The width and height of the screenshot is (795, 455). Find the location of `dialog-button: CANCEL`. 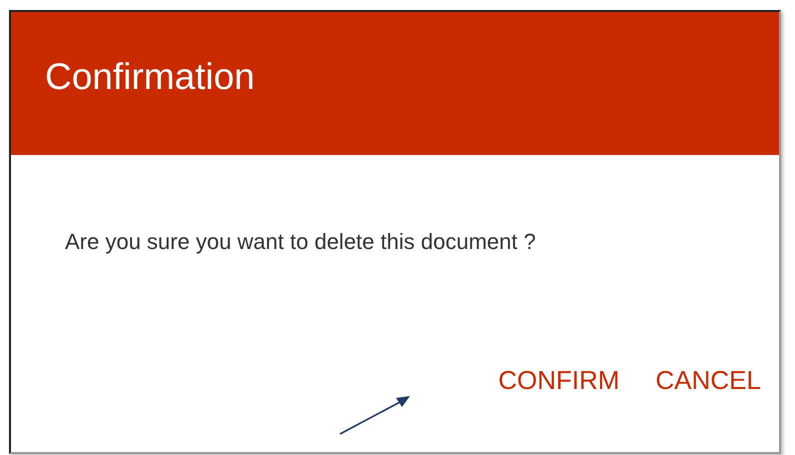

dialog-button: CANCEL is located at coordinates (708, 380).